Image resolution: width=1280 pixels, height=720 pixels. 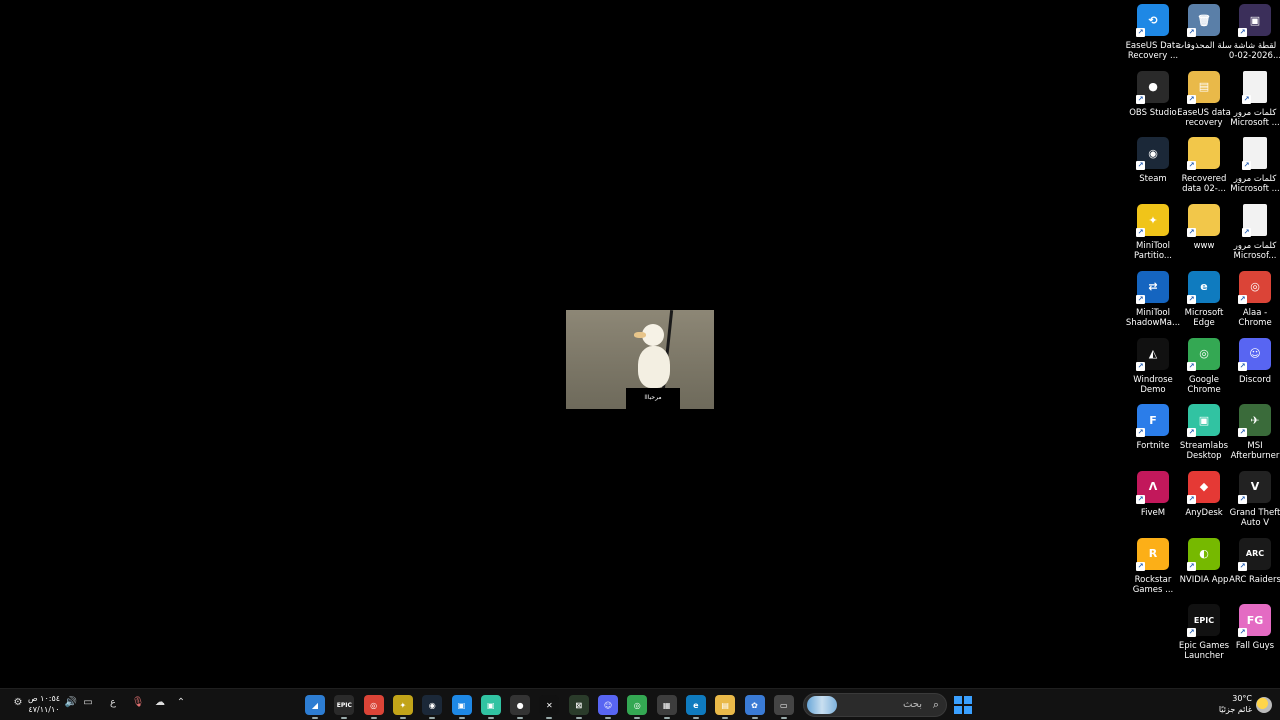 I want to click on weather-widget: 30°C غائم جزئيًا, so click(x=1227, y=704).